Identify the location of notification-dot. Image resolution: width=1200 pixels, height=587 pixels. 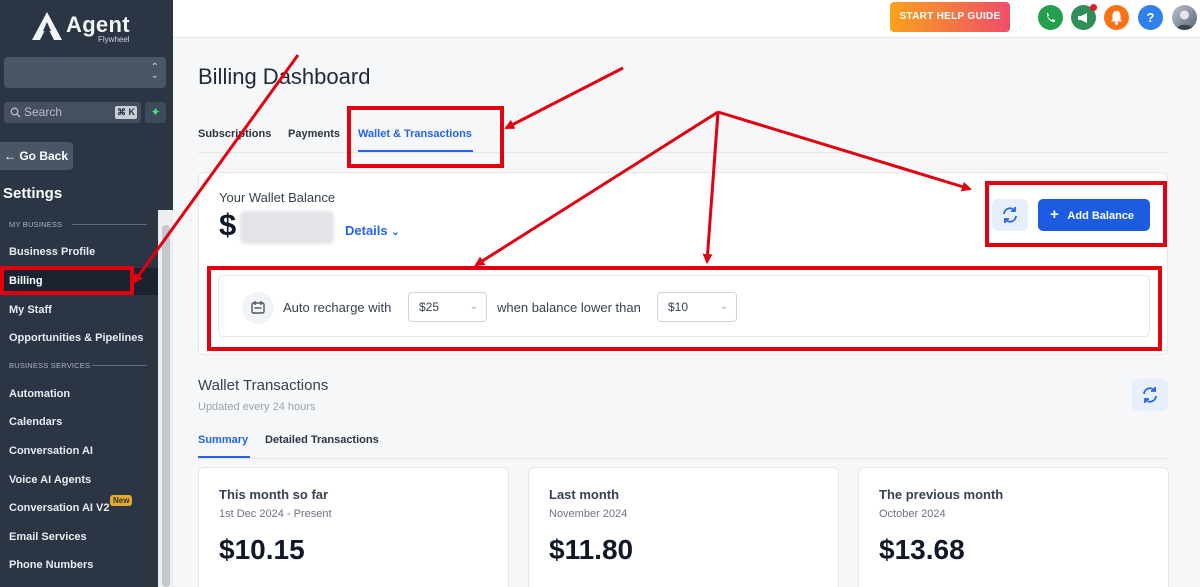
(1093, 7).